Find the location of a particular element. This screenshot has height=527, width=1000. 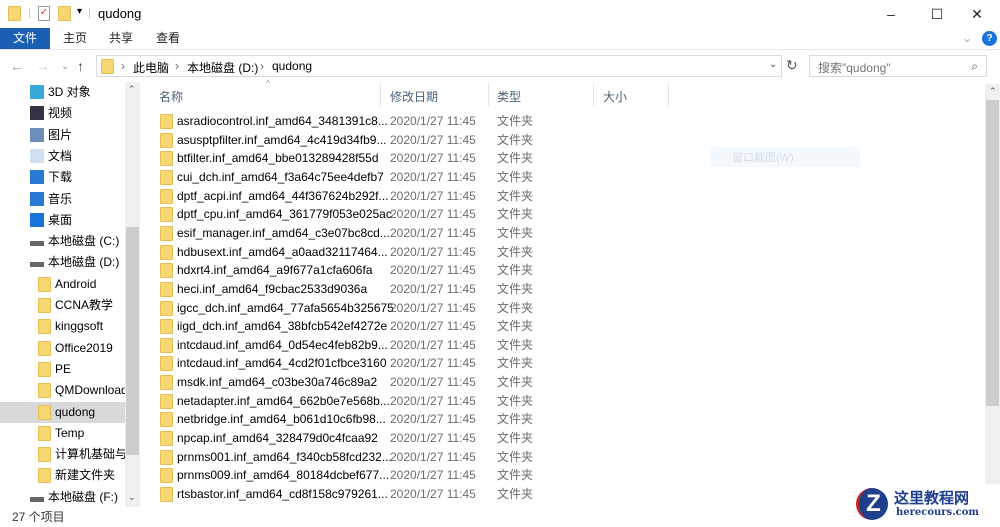

tab-view: 查看 is located at coordinates (168, 38).